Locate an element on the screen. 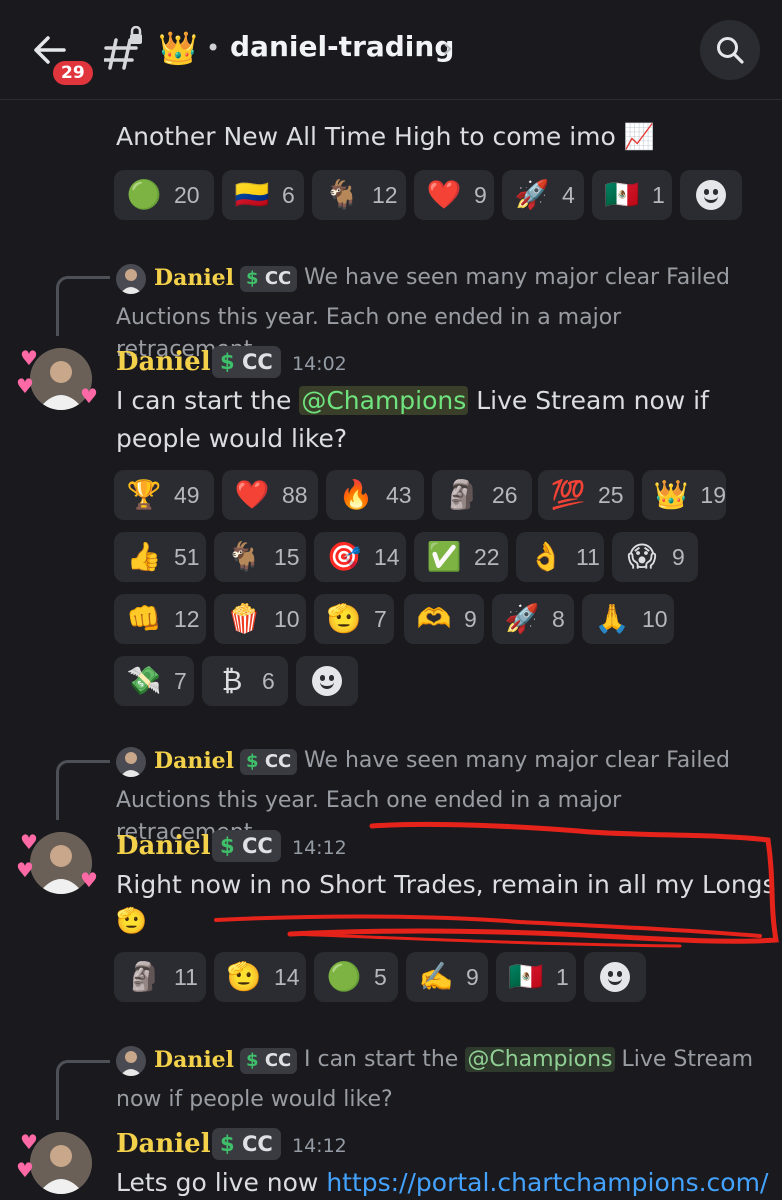 The height and width of the screenshot is (1200, 782). reaction-count: 25 is located at coordinates (611, 494).